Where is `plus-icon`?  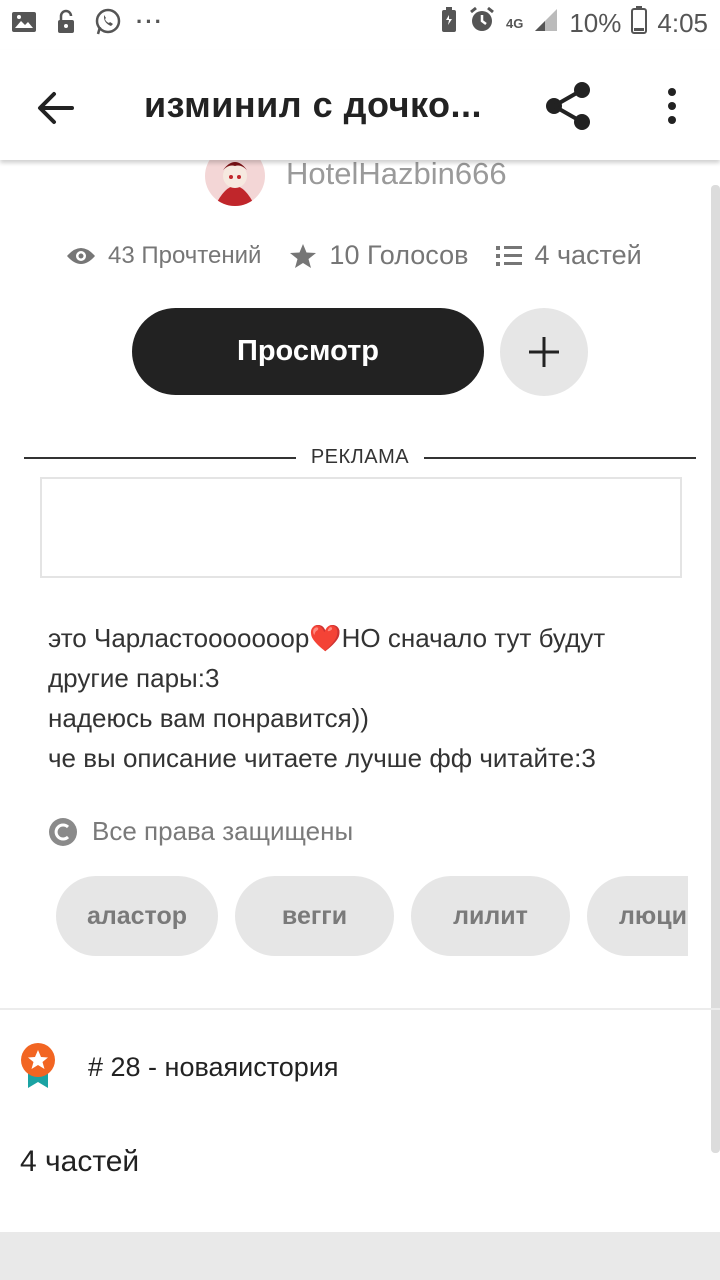 plus-icon is located at coordinates (544, 352).